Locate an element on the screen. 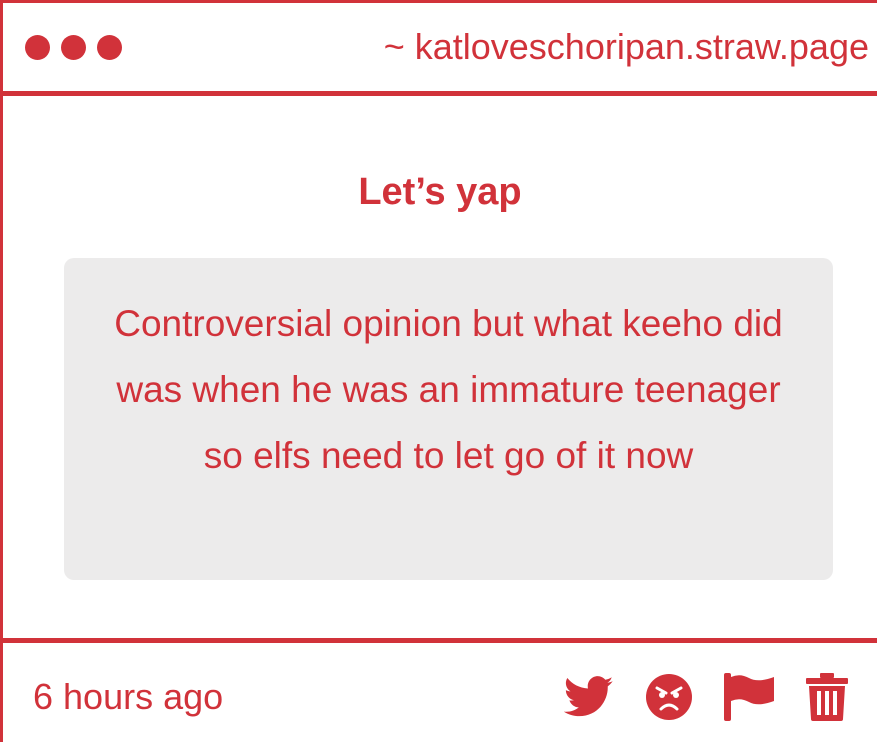  post-actions is located at coordinates (706, 697).